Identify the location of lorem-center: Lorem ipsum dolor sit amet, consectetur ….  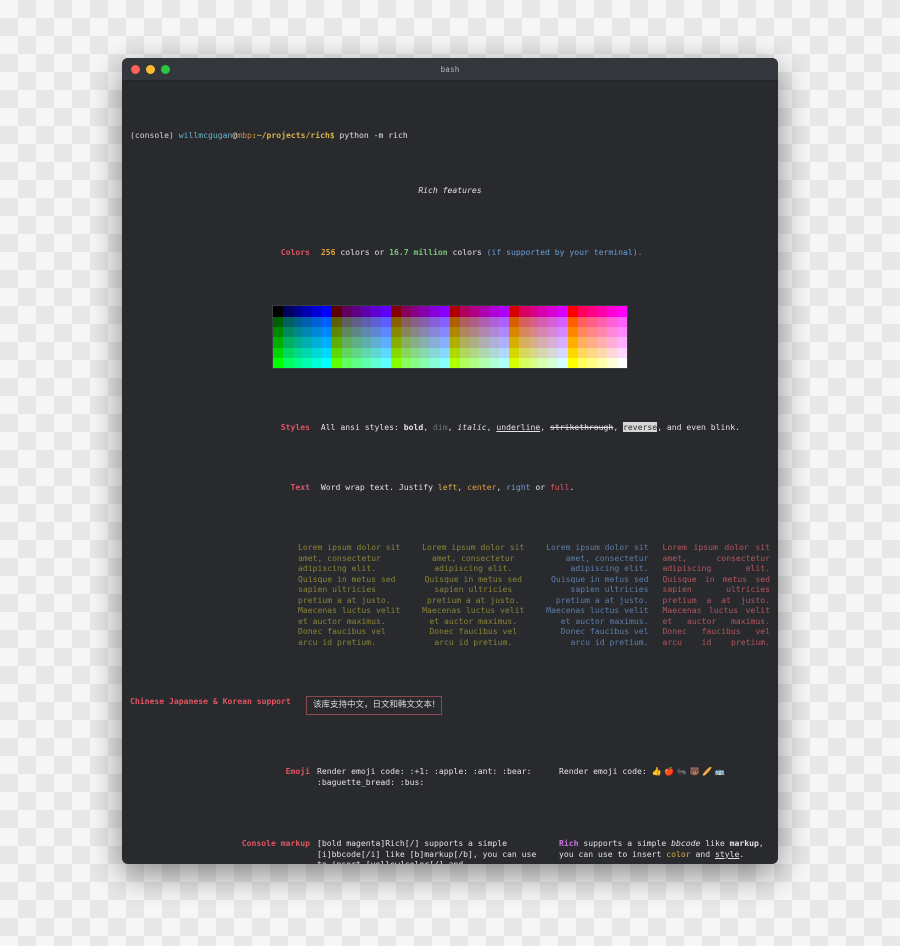
(473, 594).